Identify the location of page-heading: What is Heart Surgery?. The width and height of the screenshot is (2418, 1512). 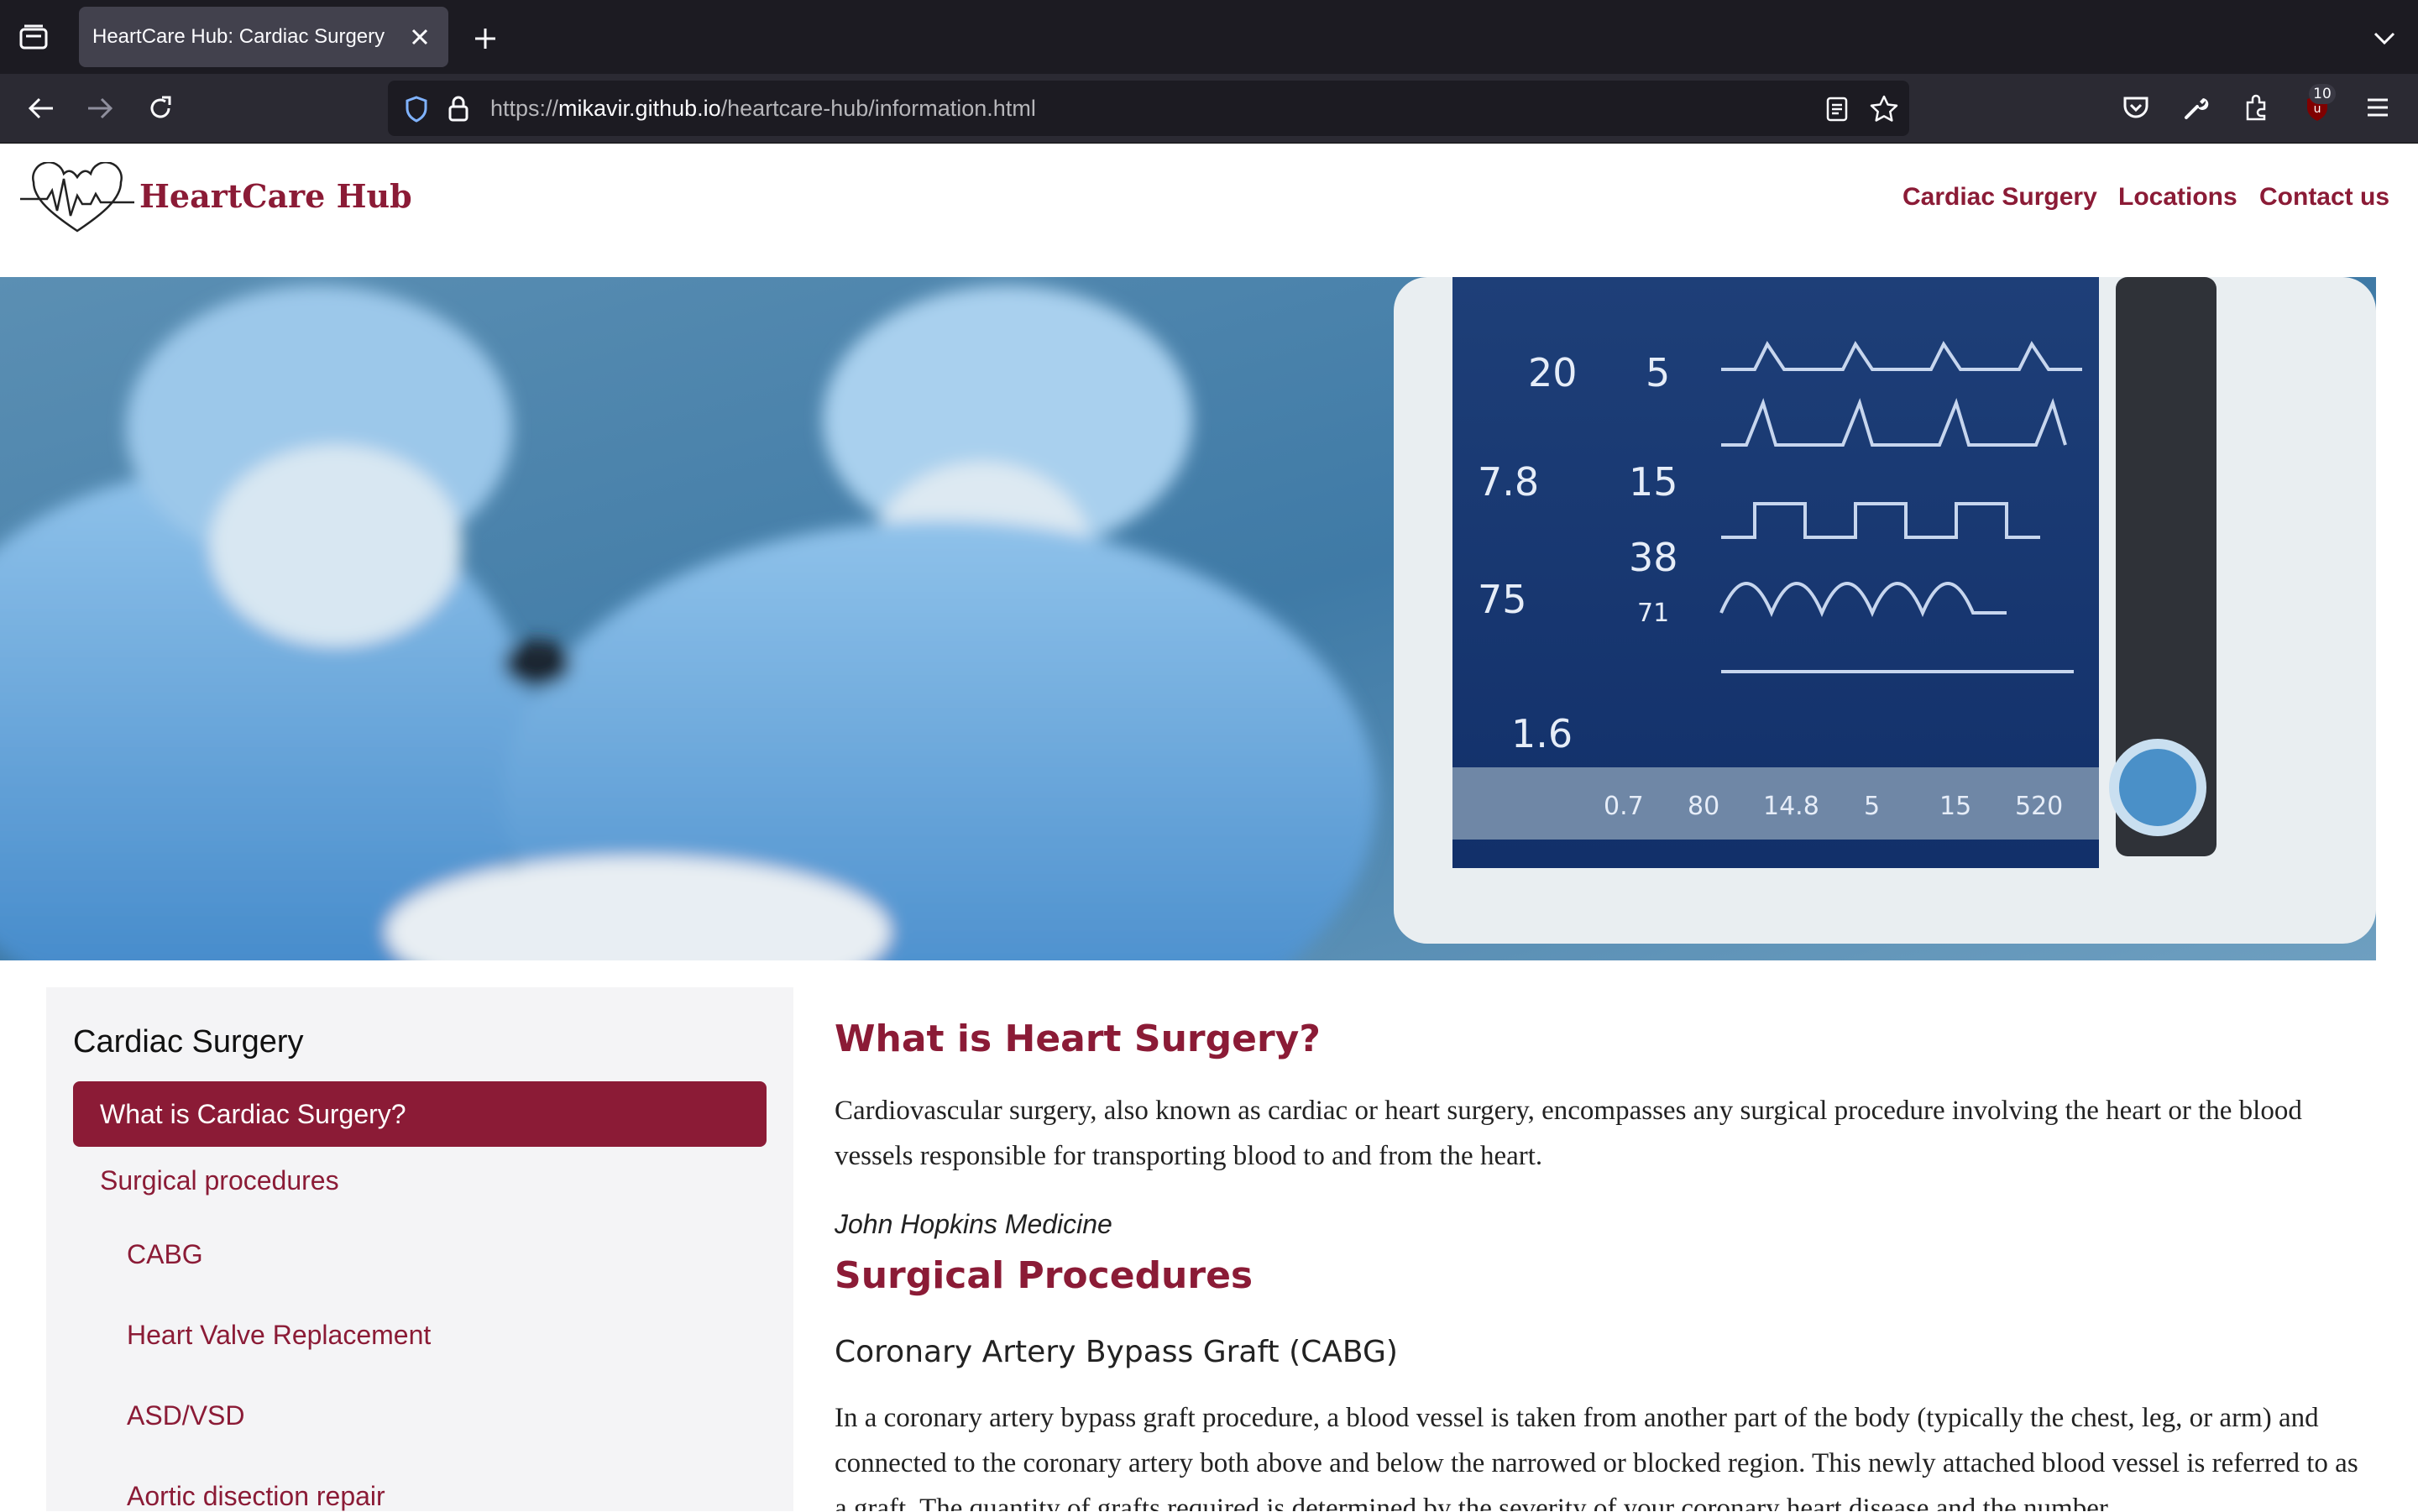
(1078, 1039).